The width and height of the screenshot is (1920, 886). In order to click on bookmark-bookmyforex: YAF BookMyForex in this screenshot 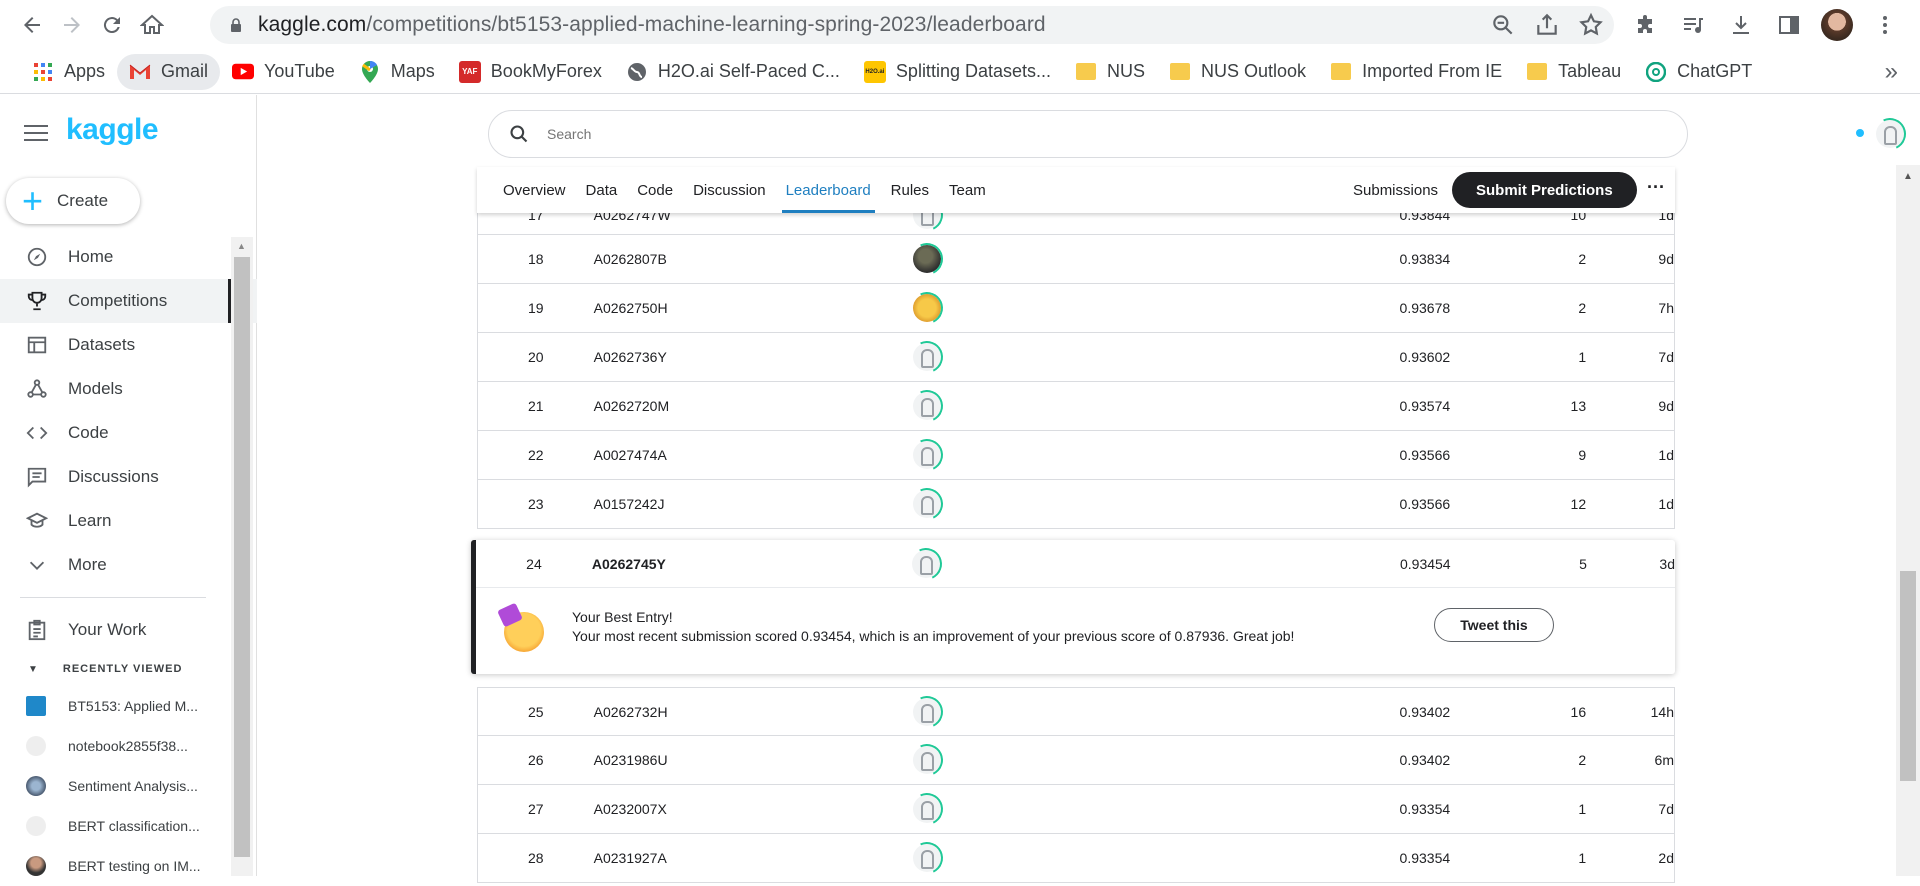, I will do `click(530, 72)`.